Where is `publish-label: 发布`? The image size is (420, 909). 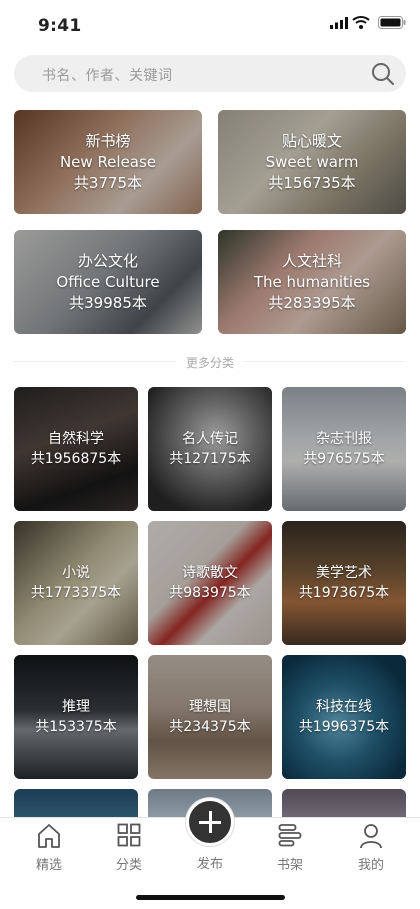
publish-label: 发布 is located at coordinates (209, 864).